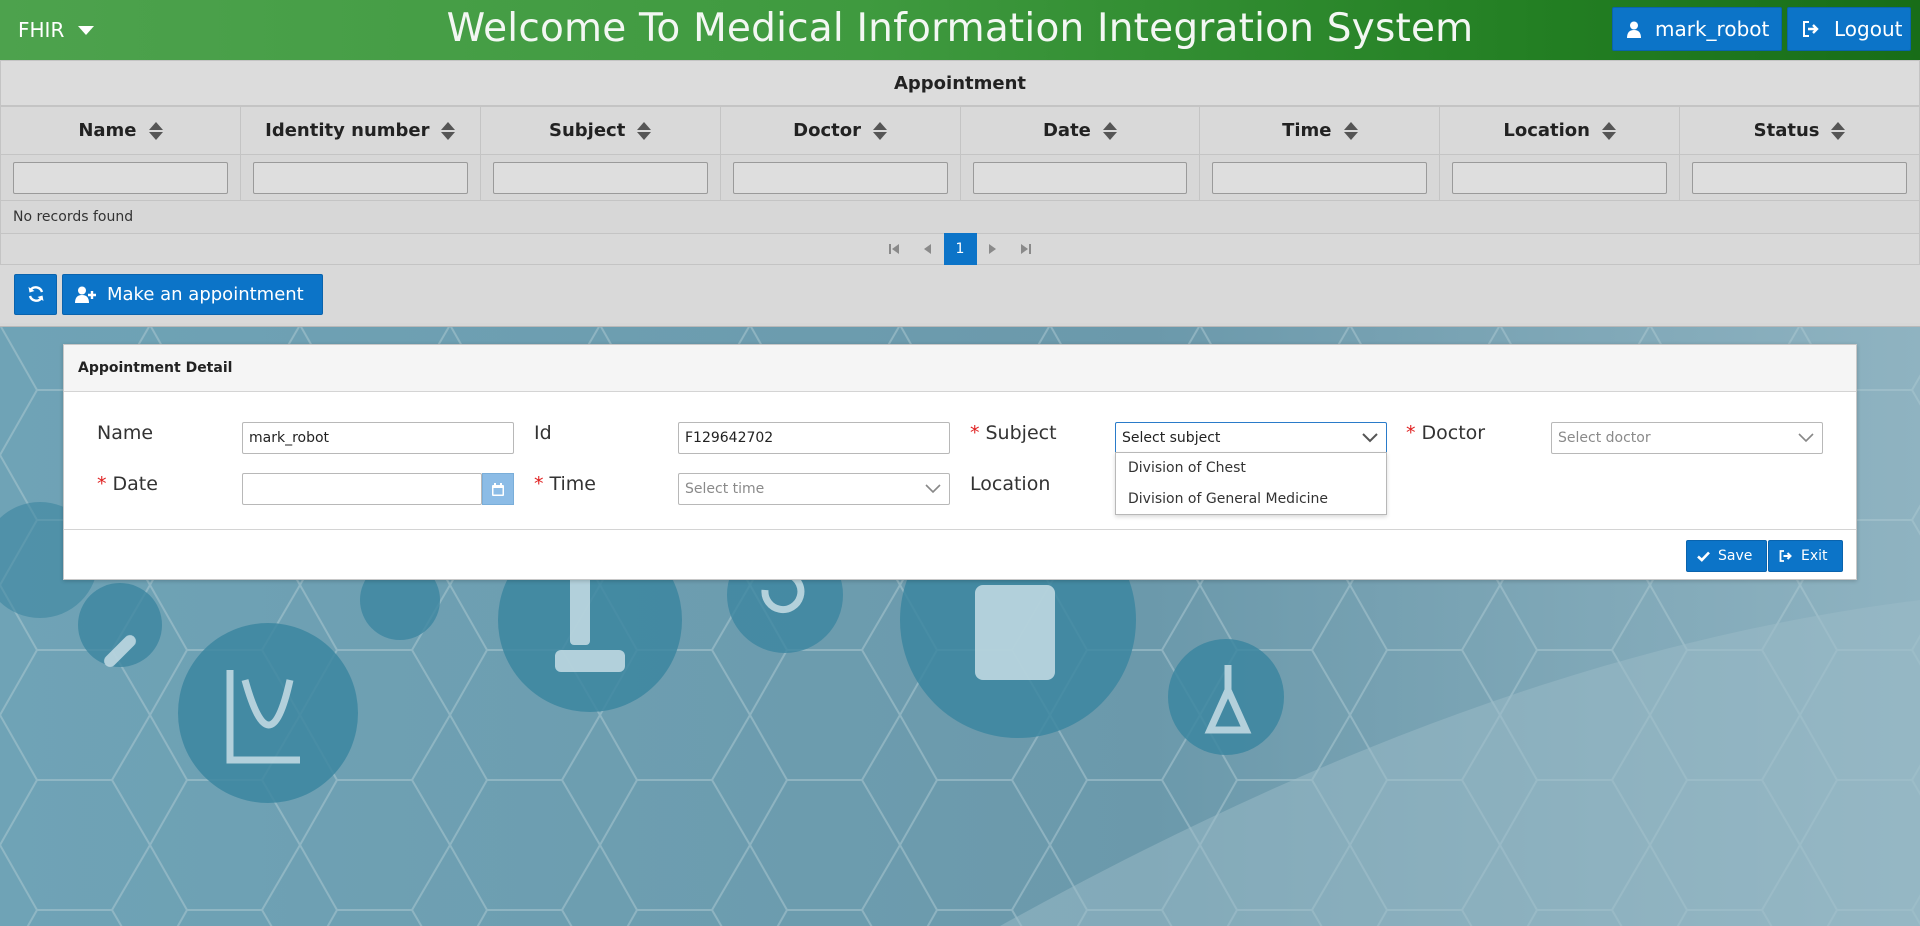  I want to click on filter-input-date, so click(1080, 177).